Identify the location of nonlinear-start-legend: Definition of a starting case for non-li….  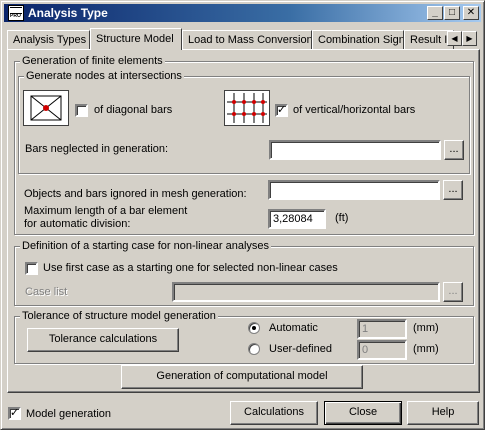
(146, 246).